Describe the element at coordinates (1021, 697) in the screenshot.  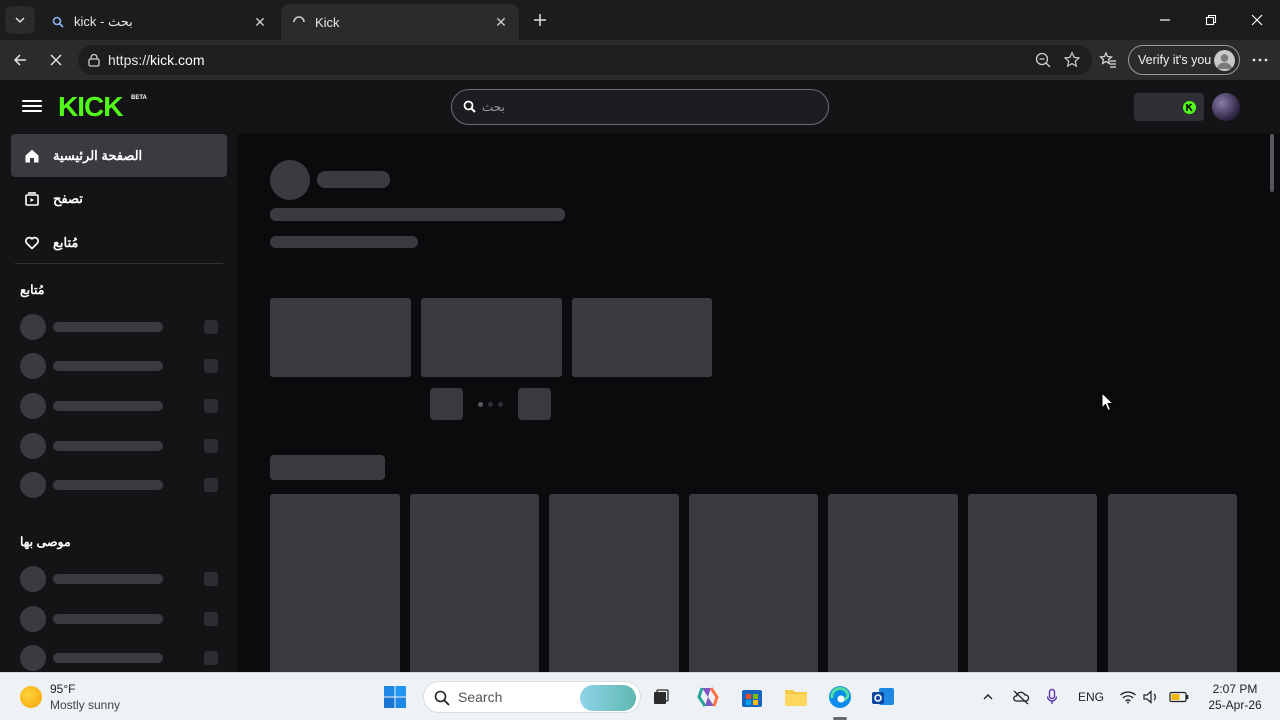
I see `onedrive-offline-icon` at that location.